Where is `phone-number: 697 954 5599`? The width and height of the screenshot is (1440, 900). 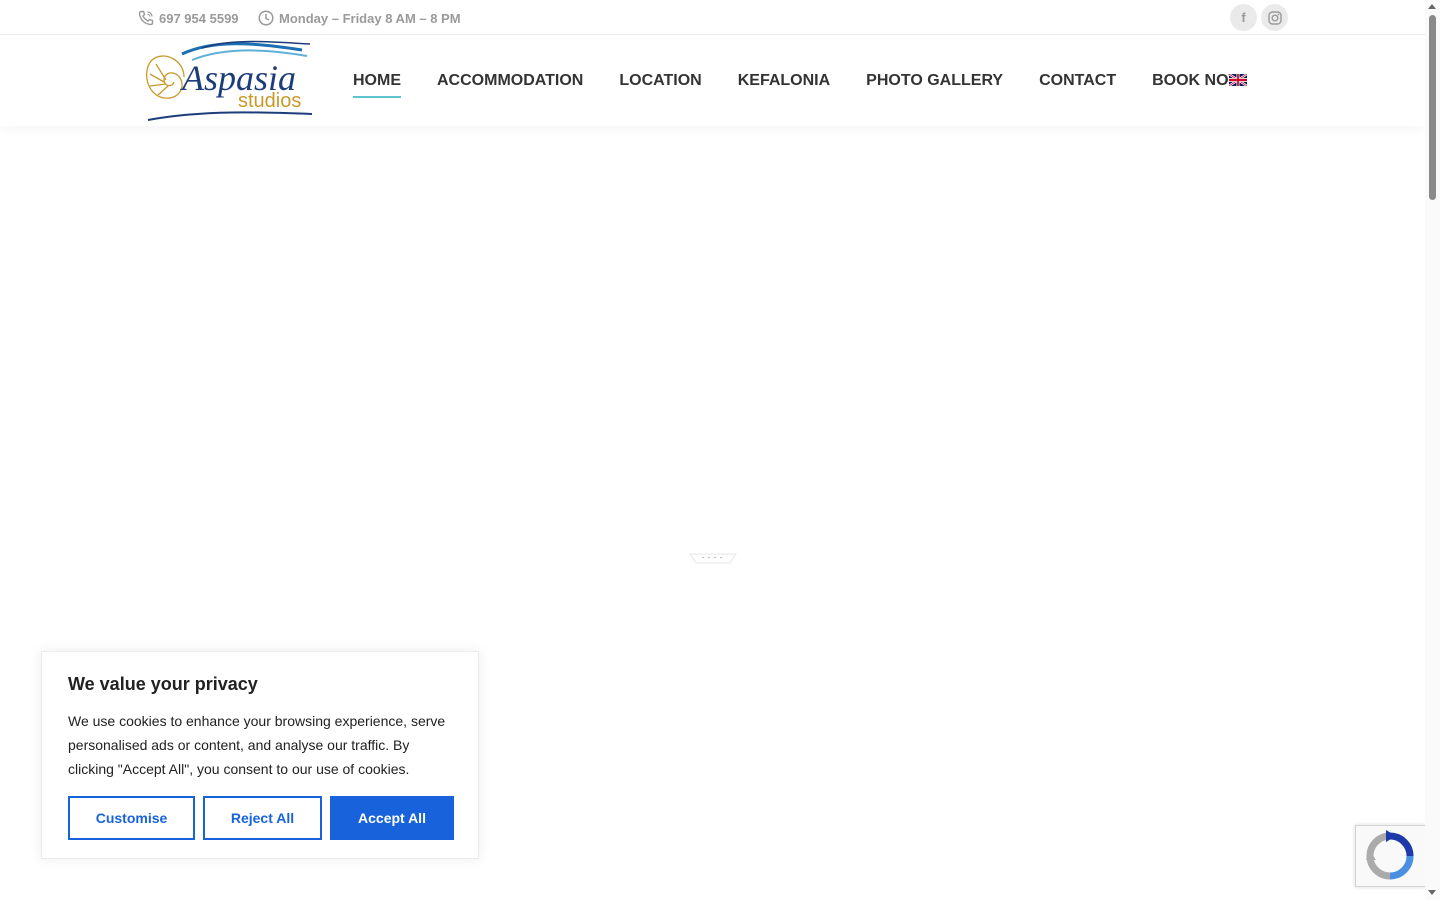 phone-number: 697 954 5599 is located at coordinates (199, 18).